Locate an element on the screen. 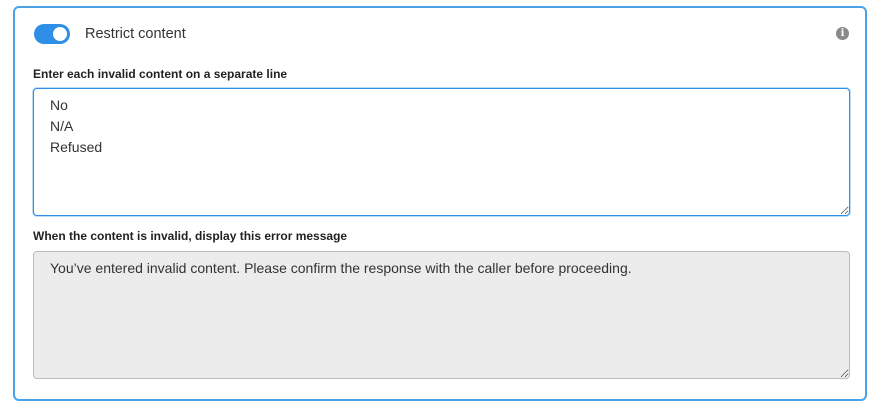 The width and height of the screenshot is (883, 410). restrict-content-toggle is located at coordinates (52, 34).